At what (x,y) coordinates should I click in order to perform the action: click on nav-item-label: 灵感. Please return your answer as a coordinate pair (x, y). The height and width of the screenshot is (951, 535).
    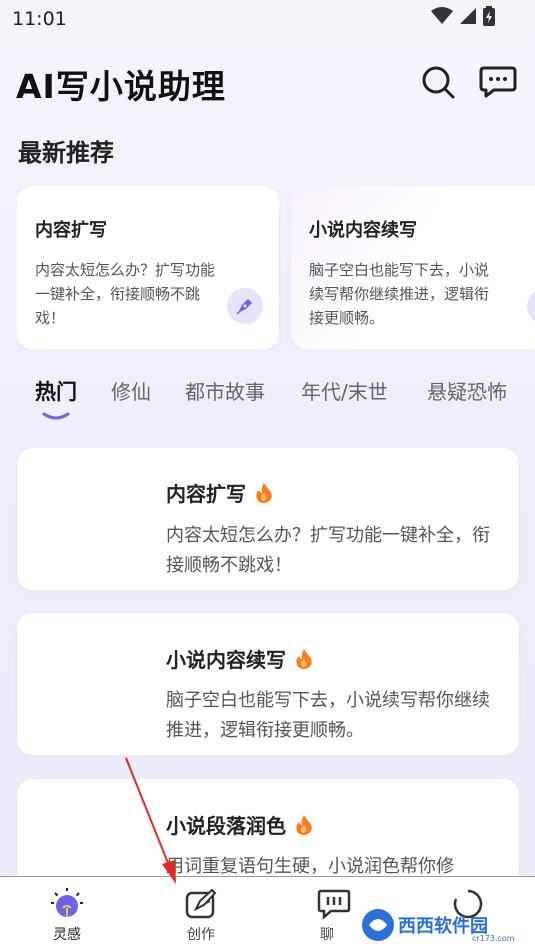
    Looking at the image, I should click on (67, 935).